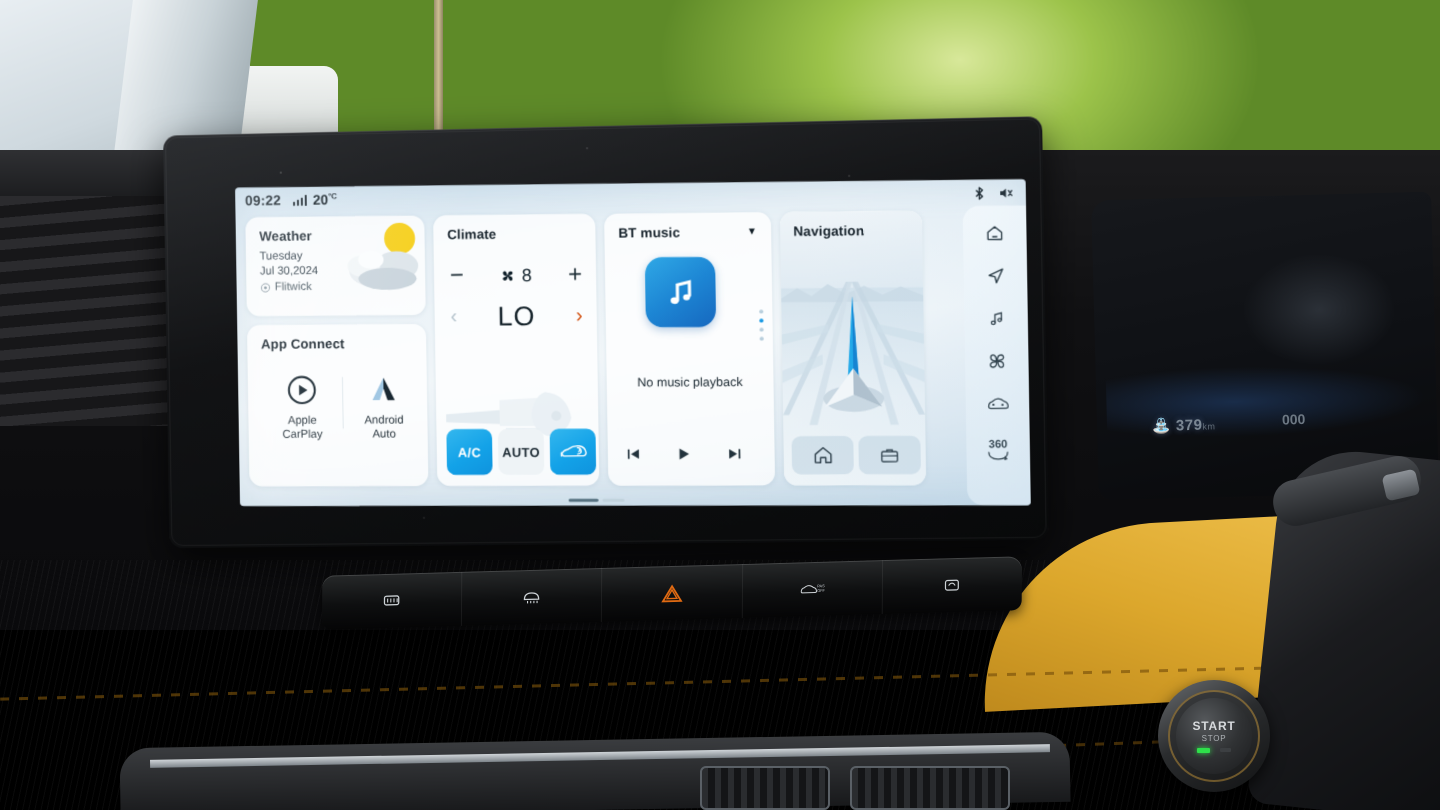 This screenshot has width=1440, height=810. Describe the element at coordinates (522, 310) in the screenshot. I see `temperature-row: ‹ LO ›` at that location.